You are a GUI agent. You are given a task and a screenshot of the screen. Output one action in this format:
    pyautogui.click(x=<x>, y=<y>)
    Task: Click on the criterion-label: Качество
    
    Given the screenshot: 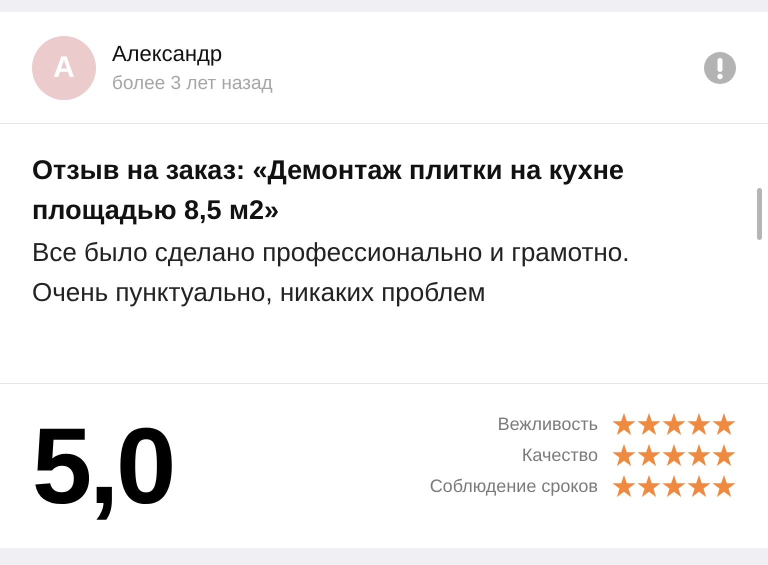 What is the action you would take?
    pyautogui.click(x=560, y=455)
    